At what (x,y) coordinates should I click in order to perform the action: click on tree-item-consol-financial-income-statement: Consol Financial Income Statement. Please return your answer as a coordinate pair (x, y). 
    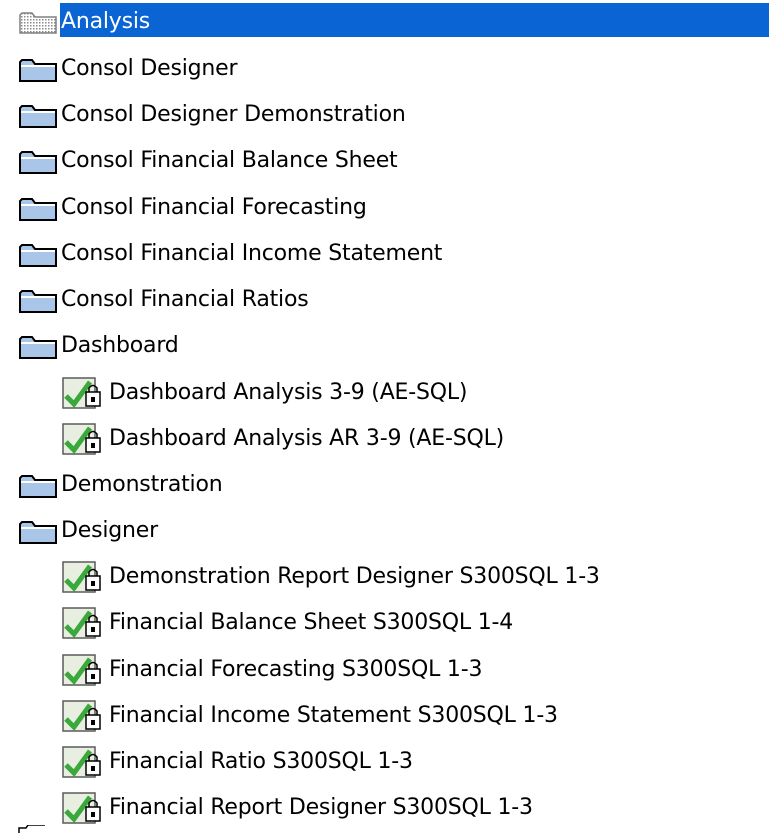
    Looking at the image, I should click on (231, 254).